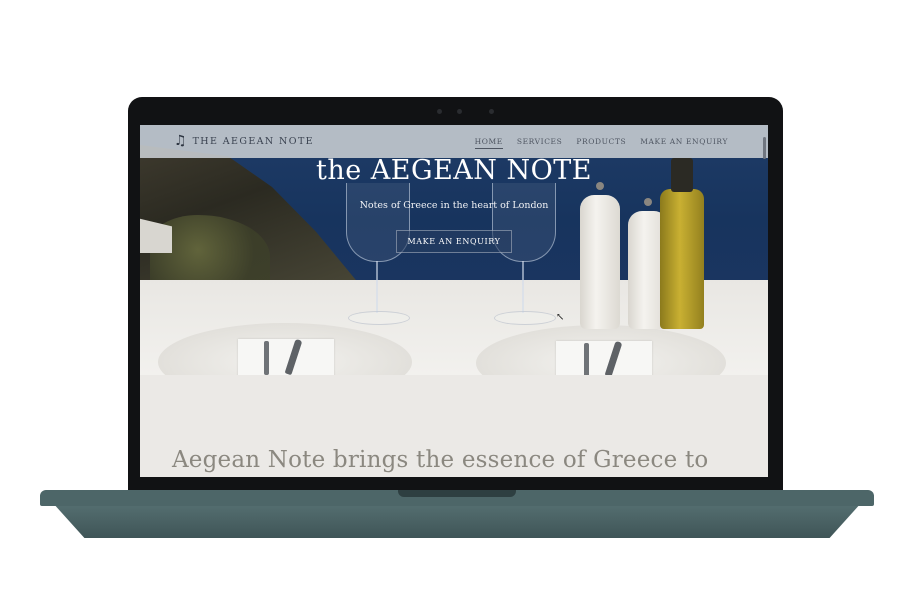 This screenshot has height=591, width=915. I want to click on pepper-mill, so click(600, 262).